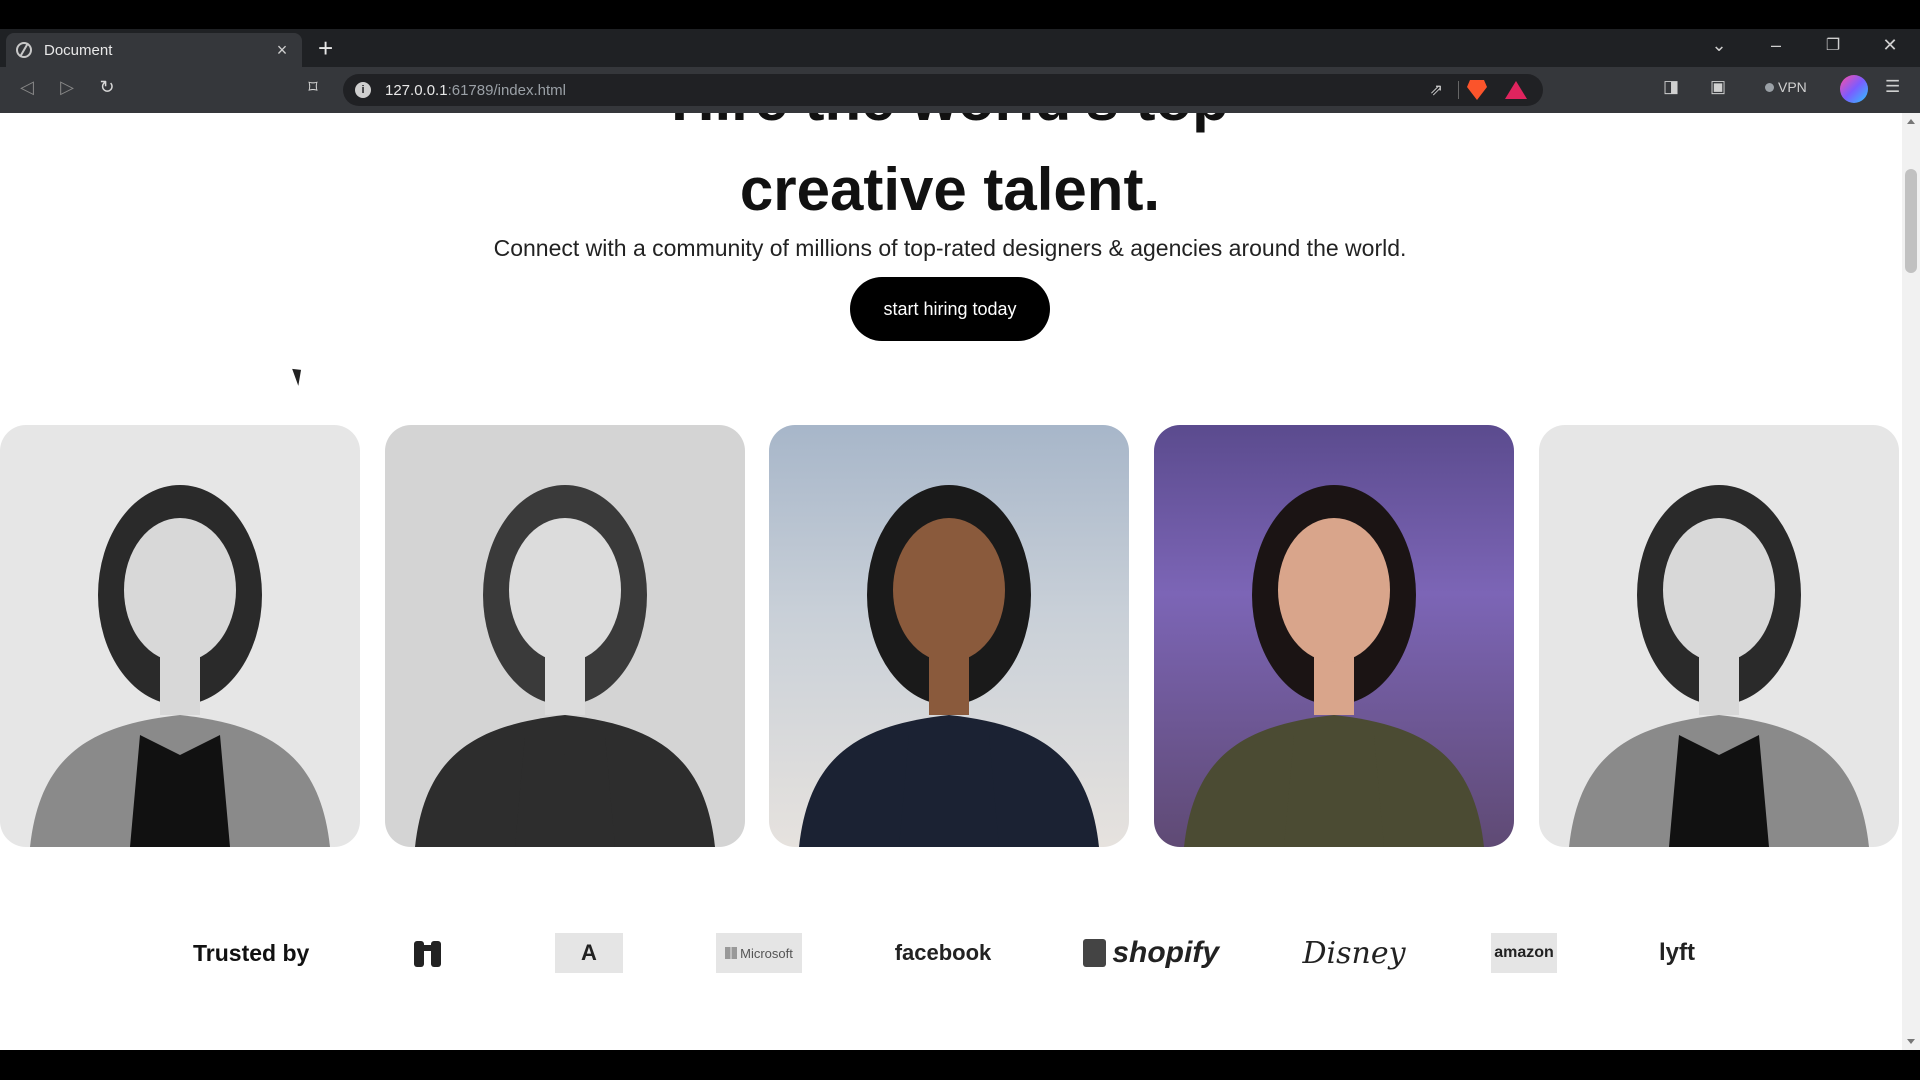 Image resolution: width=1920 pixels, height=1080 pixels. What do you see at coordinates (1911, 1041) in the screenshot?
I see `scroll-down-icon` at bounding box center [1911, 1041].